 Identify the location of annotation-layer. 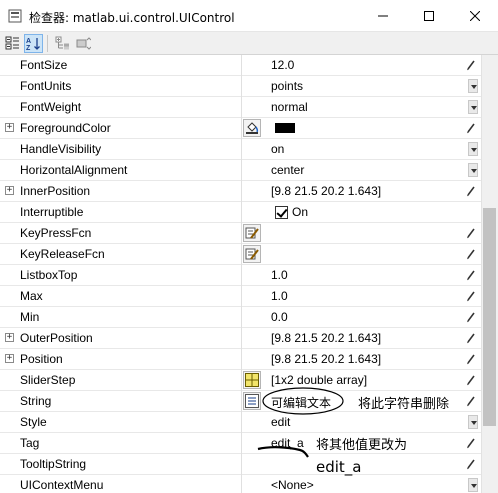
(300, 422).